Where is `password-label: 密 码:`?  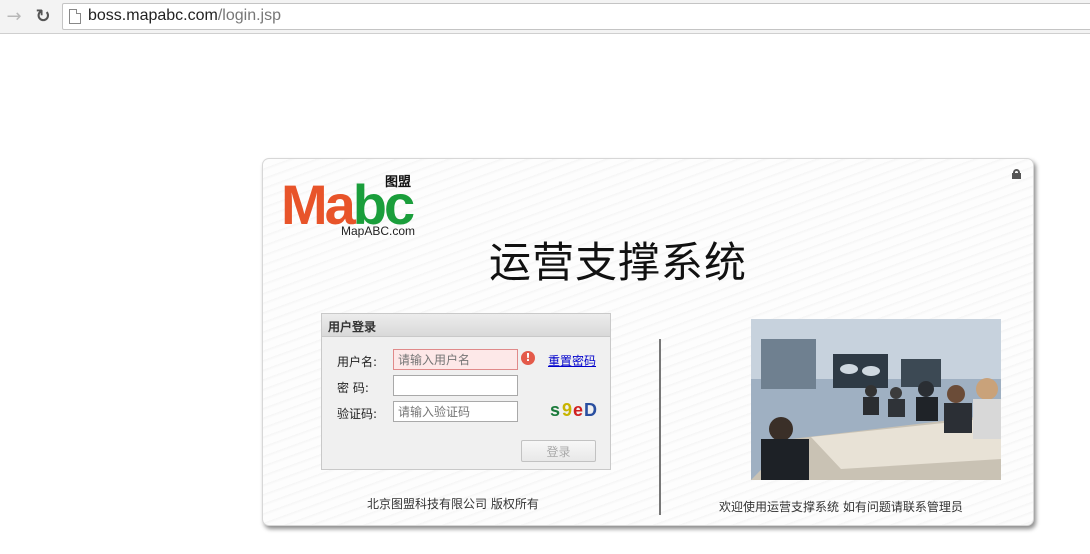
password-label: 密 码: is located at coordinates (353, 388).